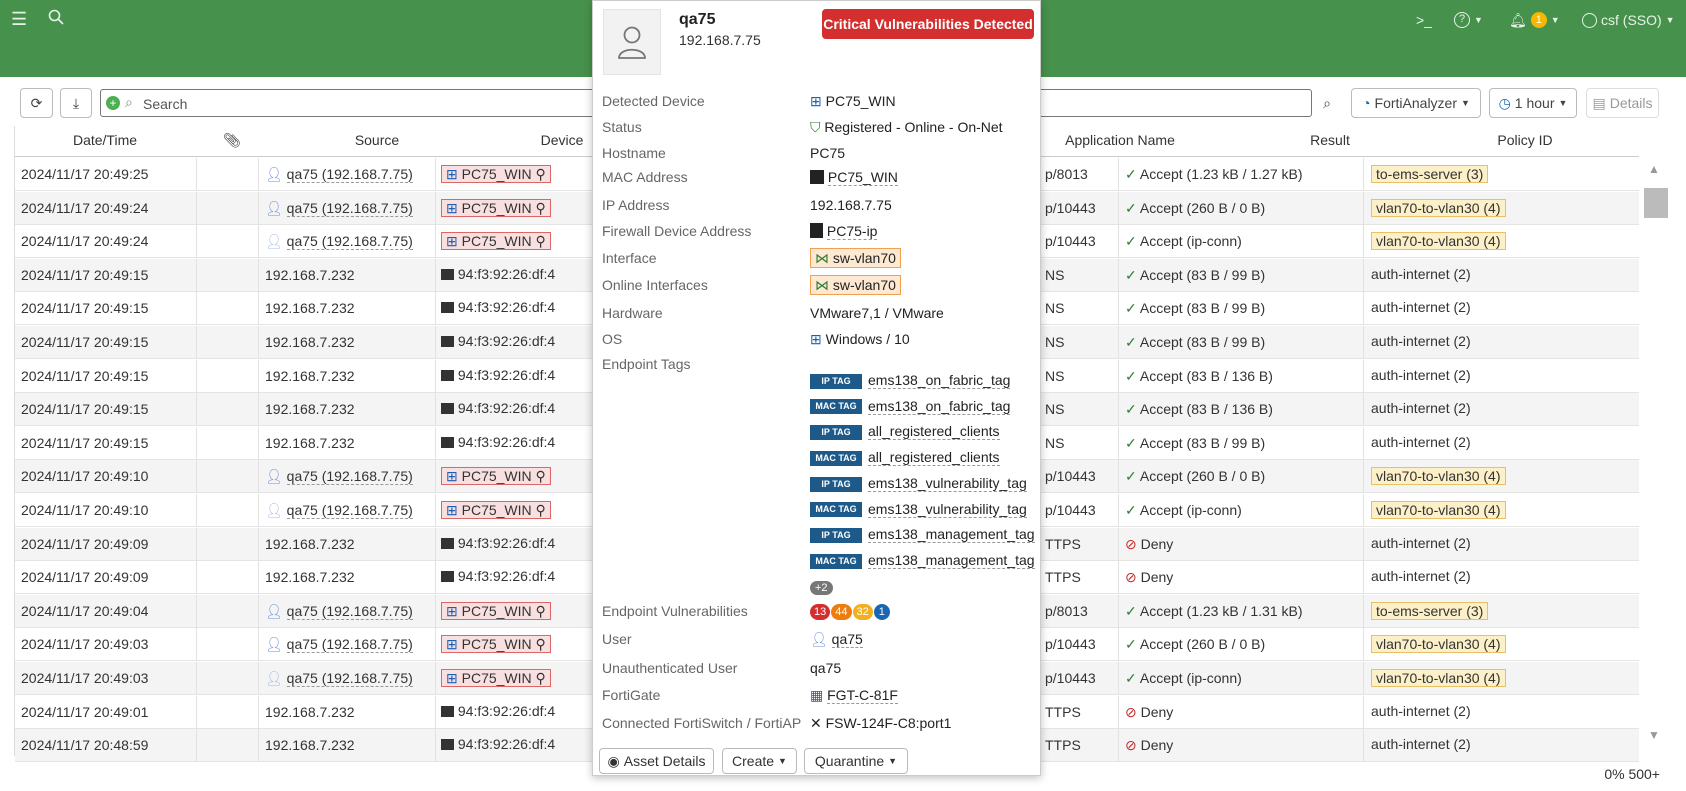 This screenshot has width=1686, height=791. What do you see at coordinates (821, 586) in the screenshot?
I see `more-tags-badge: +2` at bounding box center [821, 586].